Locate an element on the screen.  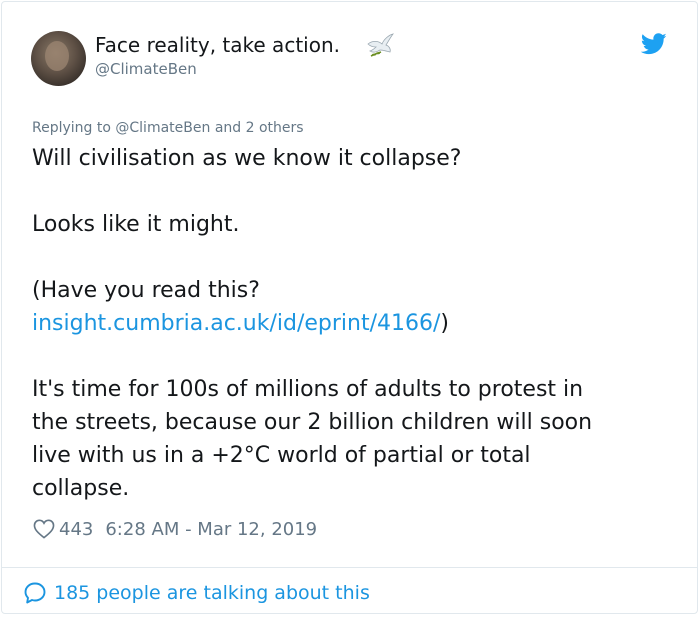
like-count: 443 is located at coordinates (76, 529).